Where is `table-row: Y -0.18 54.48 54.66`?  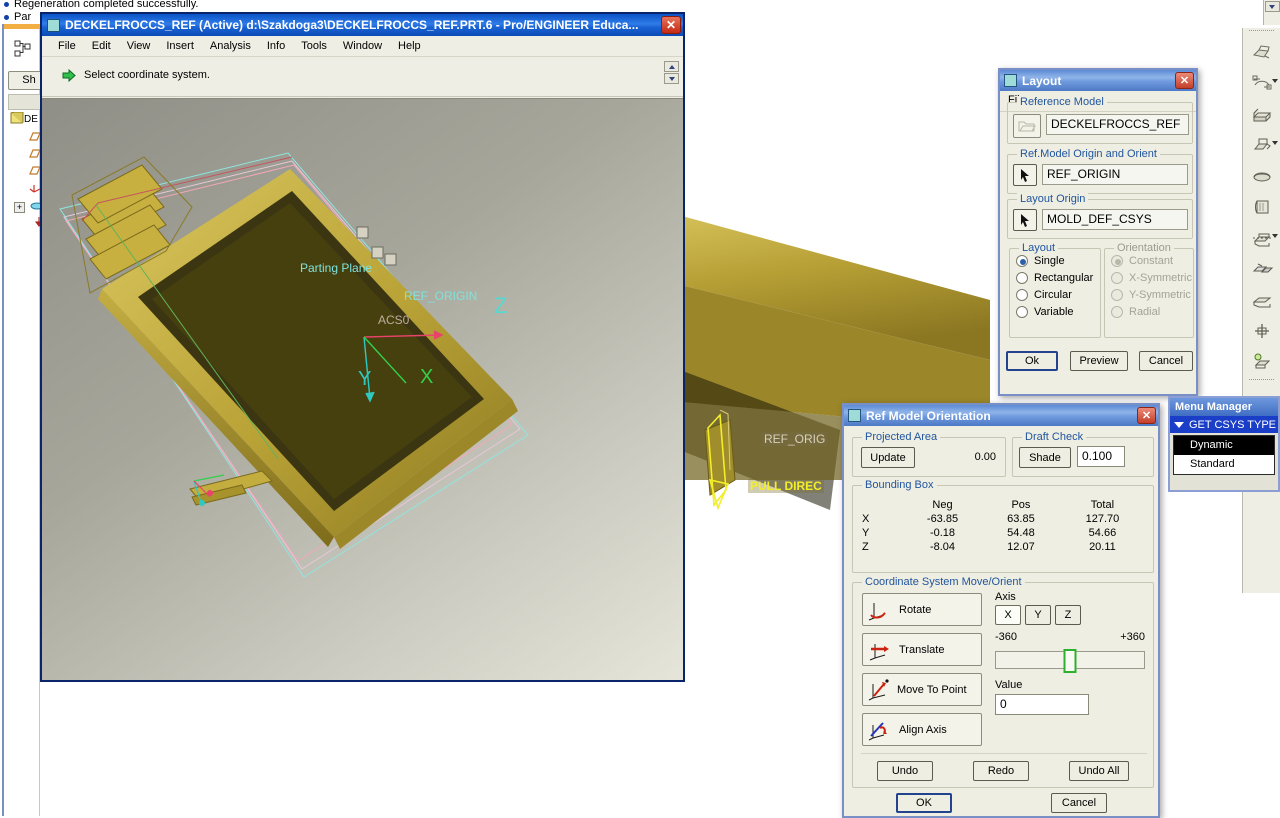
table-row: Y -0.18 54.48 54.66 is located at coordinates (1004, 533).